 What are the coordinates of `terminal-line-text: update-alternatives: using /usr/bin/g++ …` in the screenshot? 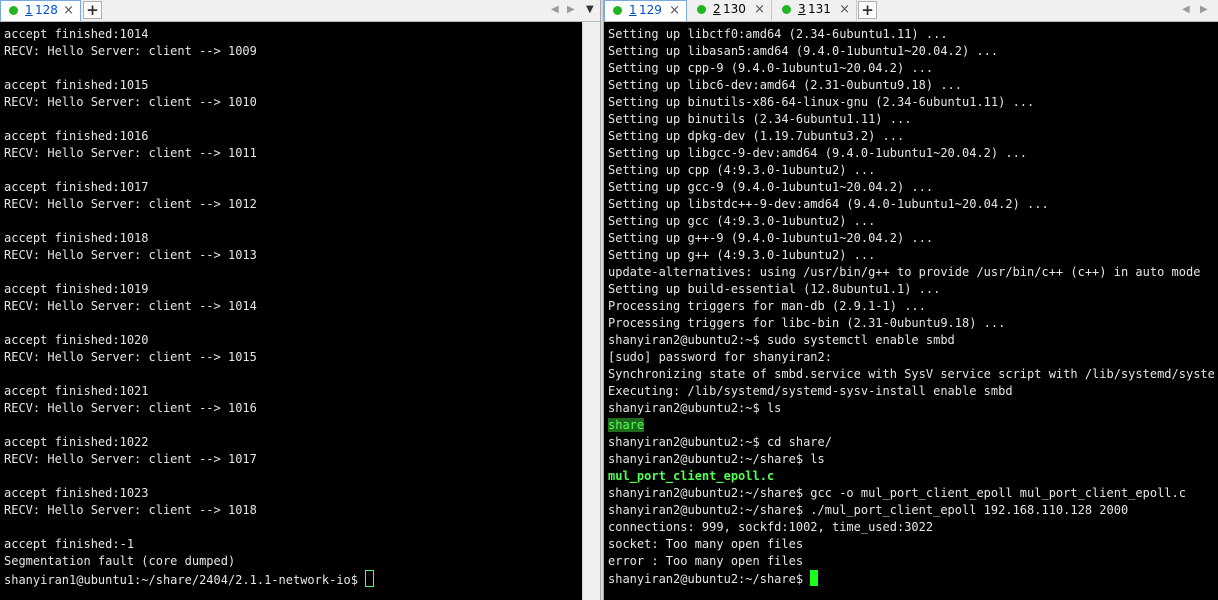 It's located at (904, 272).